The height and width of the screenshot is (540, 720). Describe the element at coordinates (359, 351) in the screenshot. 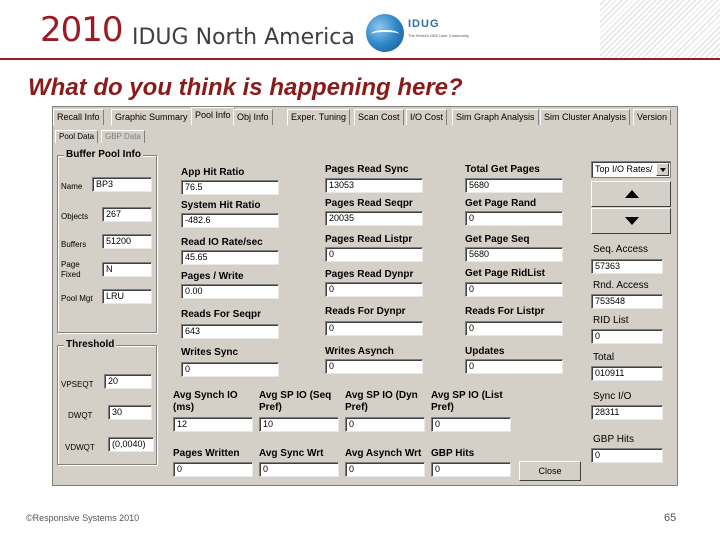

I see `writes-asynch-label: Writes Asynch` at that location.